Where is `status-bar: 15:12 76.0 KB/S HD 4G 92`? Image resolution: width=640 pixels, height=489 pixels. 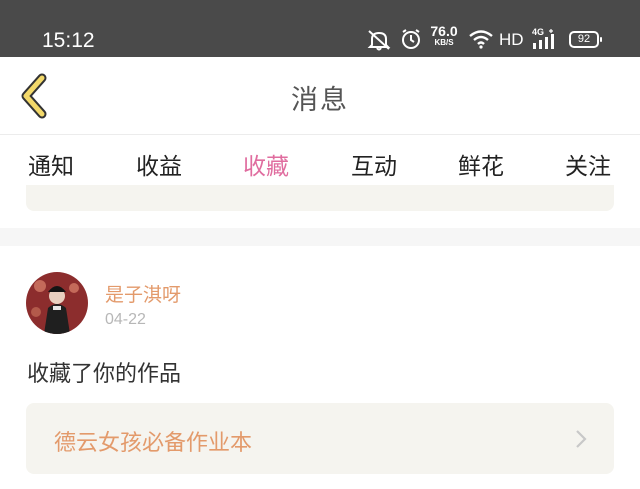 status-bar: 15:12 76.0 KB/S HD 4G 92 is located at coordinates (320, 28).